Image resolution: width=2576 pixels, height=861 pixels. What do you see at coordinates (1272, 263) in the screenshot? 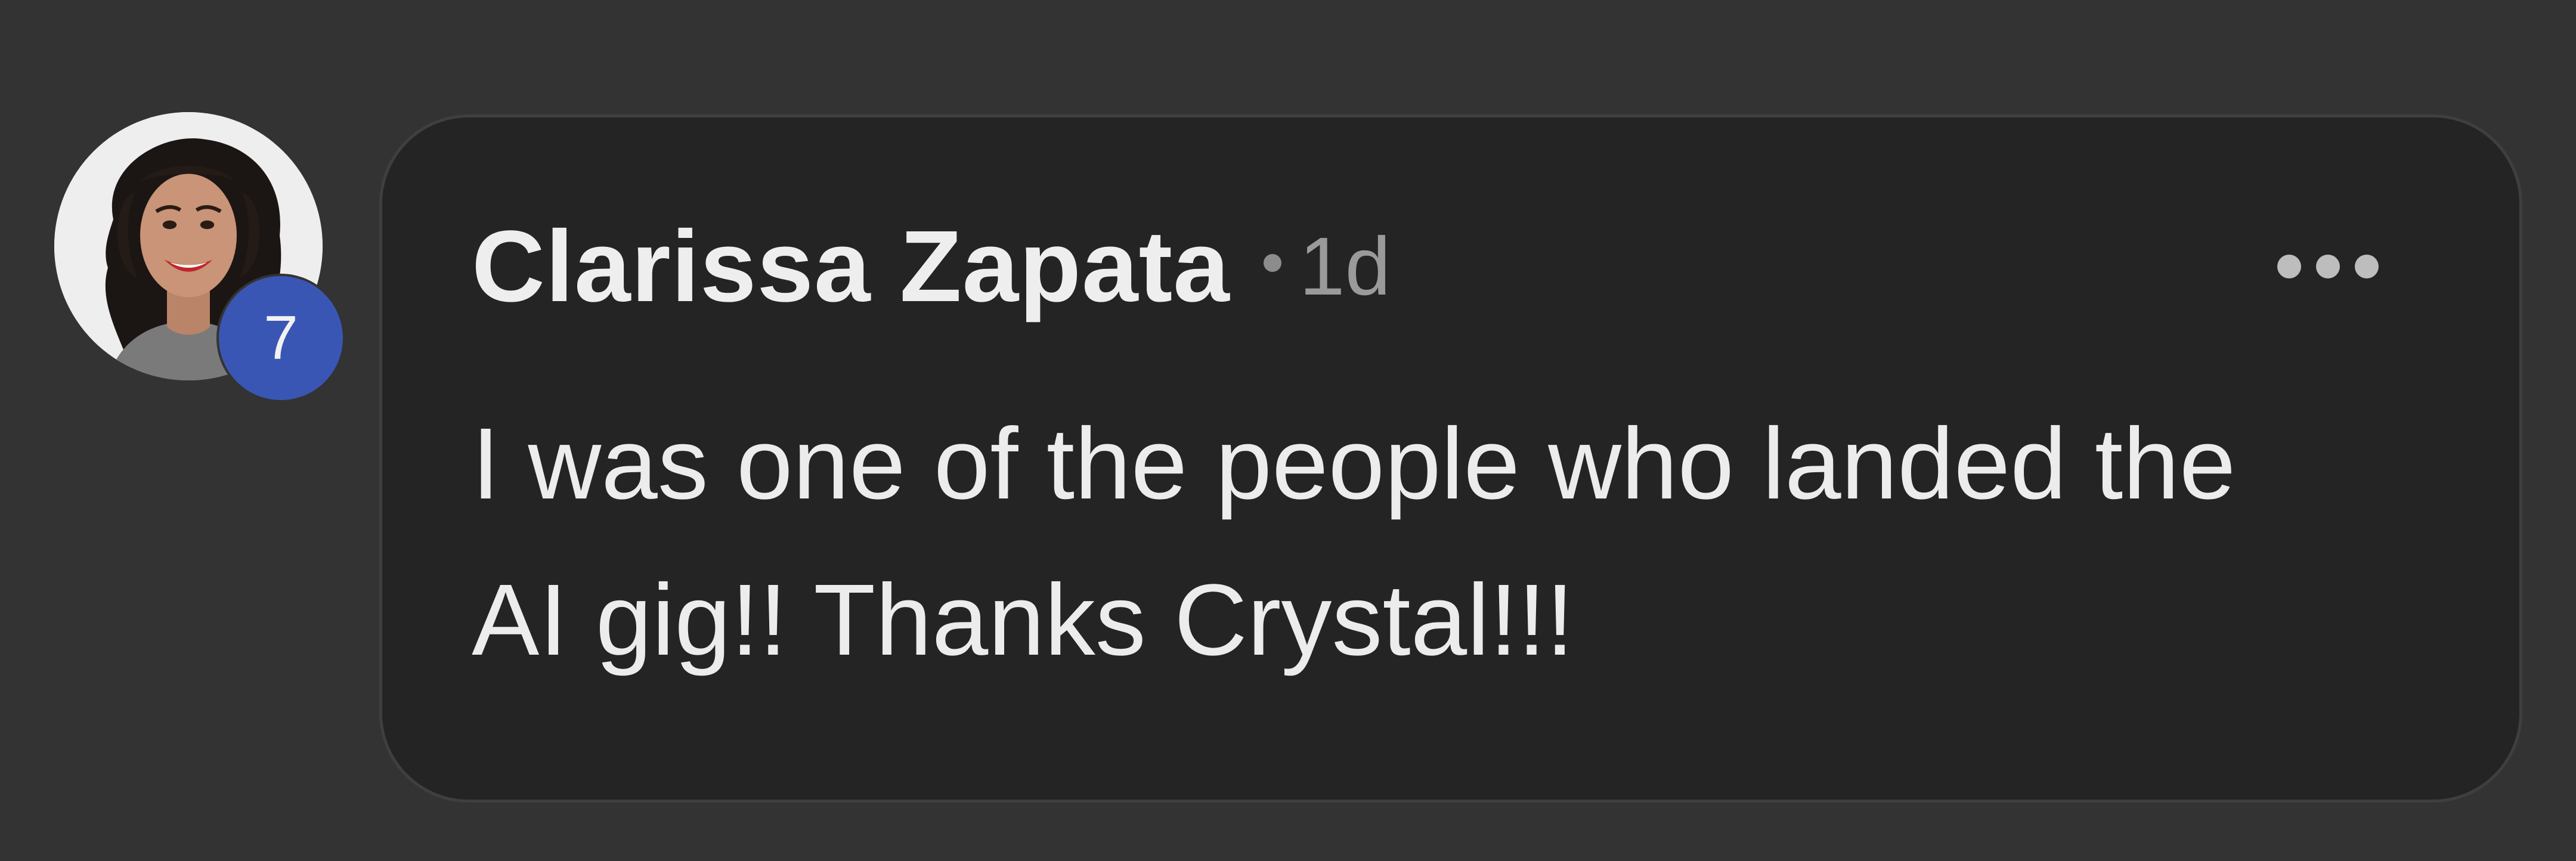
I see `separator-dot-icon` at bounding box center [1272, 263].